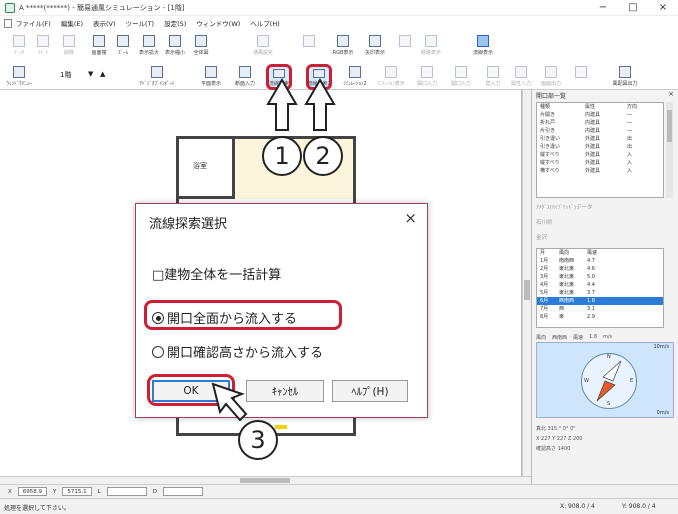  I want to click on callout-3: 3, so click(258, 440).